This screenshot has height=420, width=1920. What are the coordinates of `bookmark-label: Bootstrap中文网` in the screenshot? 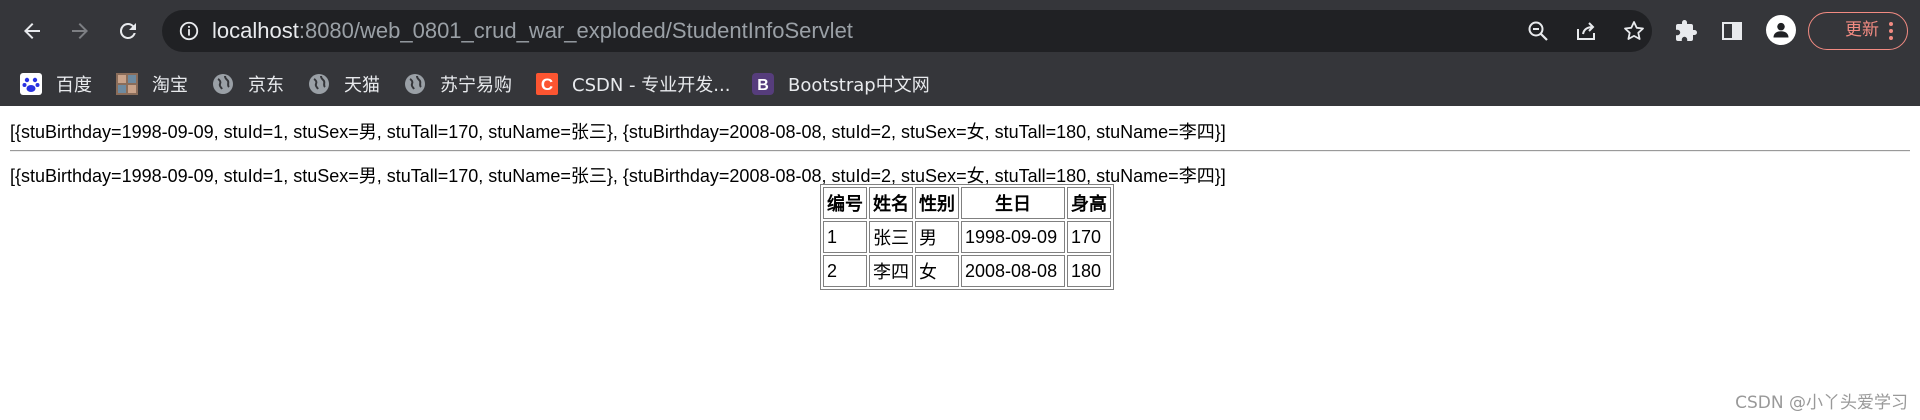 It's located at (859, 85).